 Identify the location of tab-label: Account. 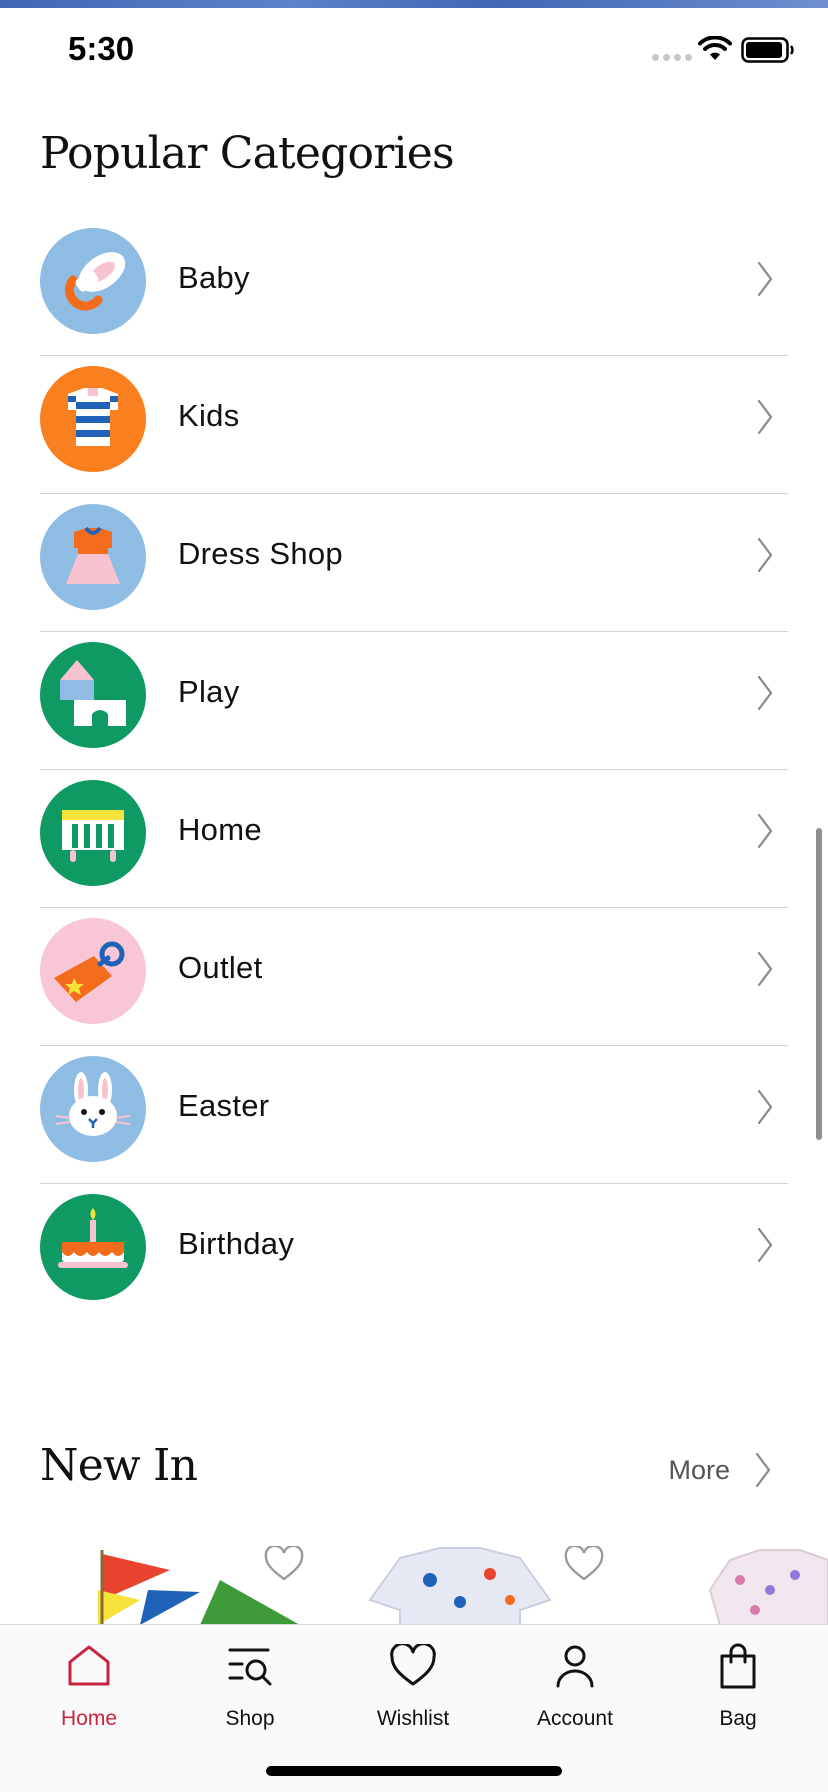
(575, 1718).